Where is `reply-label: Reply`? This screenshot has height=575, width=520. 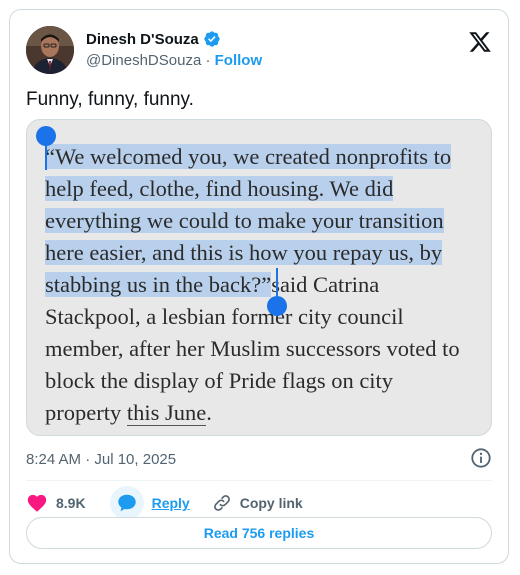
reply-label: Reply is located at coordinates (171, 503).